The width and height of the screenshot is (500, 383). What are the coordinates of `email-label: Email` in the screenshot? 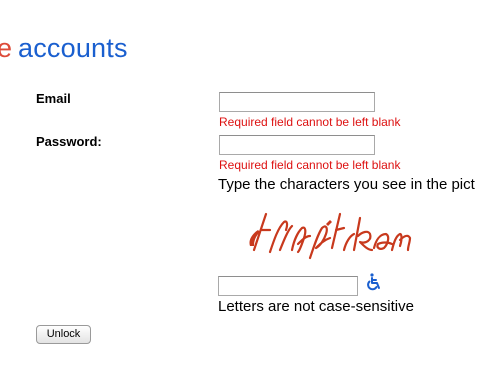 It's located at (53, 98).